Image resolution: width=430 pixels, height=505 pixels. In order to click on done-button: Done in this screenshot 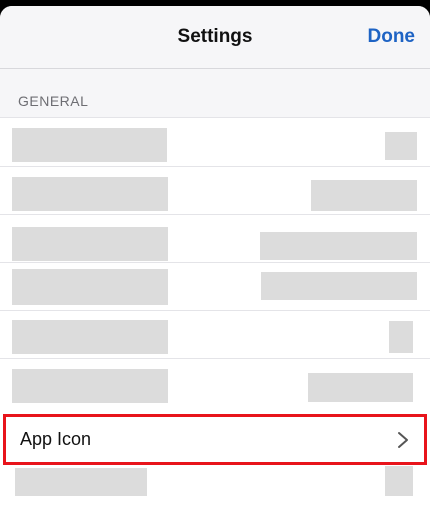, I will do `click(392, 37)`.